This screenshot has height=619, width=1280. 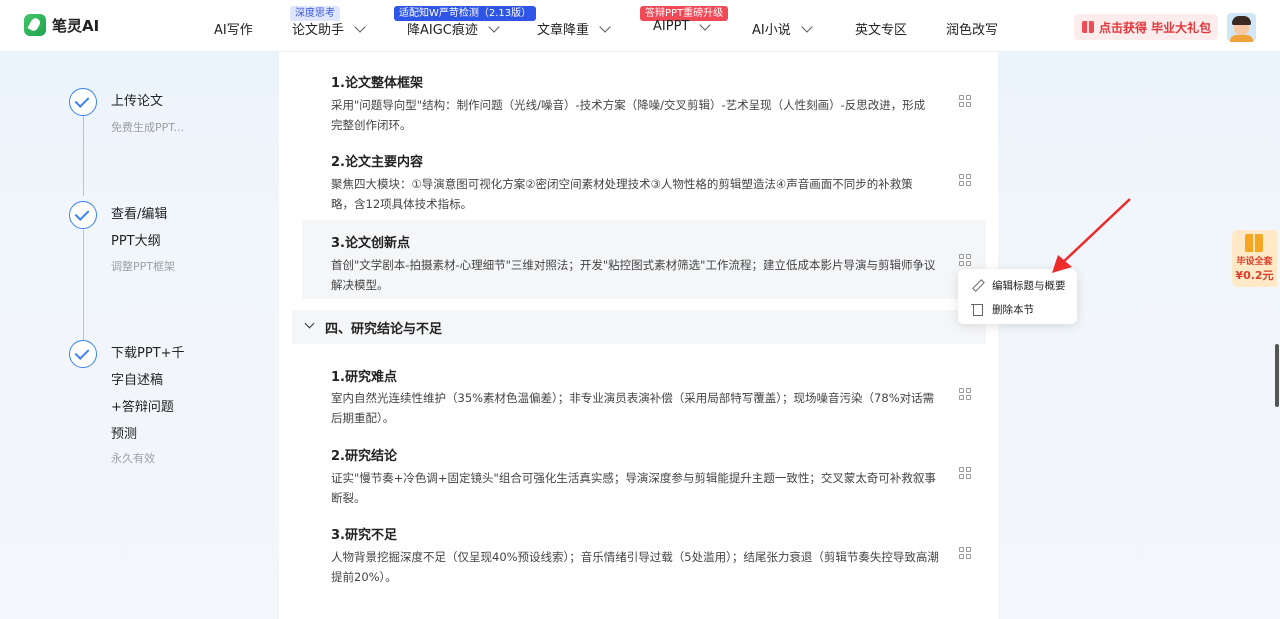 What do you see at coordinates (1241, 20) in the screenshot?
I see `avatar-hair` at bounding box center [1241, 20].